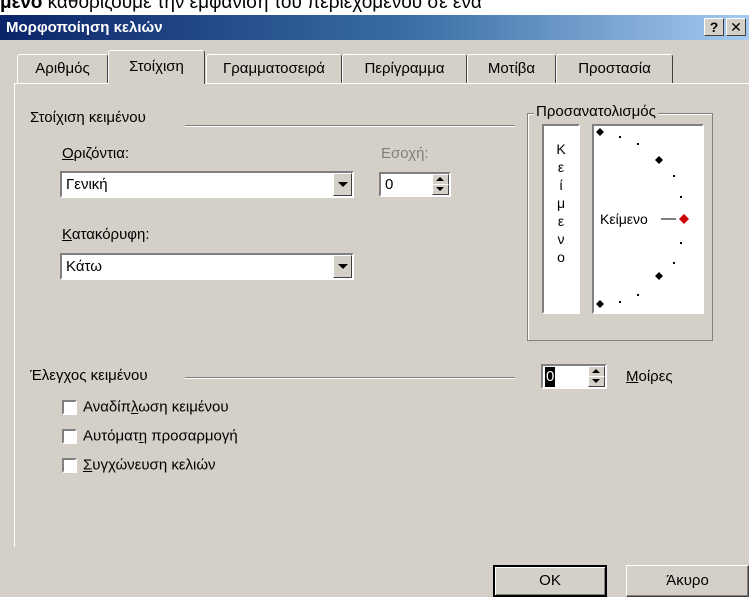 Image resolution: width=749 pixels, height=597 pixels. What do you see at coordinates (550, 377) in the screenshot?
I see `degrees-value: 0` at bounding box center [550, 377].